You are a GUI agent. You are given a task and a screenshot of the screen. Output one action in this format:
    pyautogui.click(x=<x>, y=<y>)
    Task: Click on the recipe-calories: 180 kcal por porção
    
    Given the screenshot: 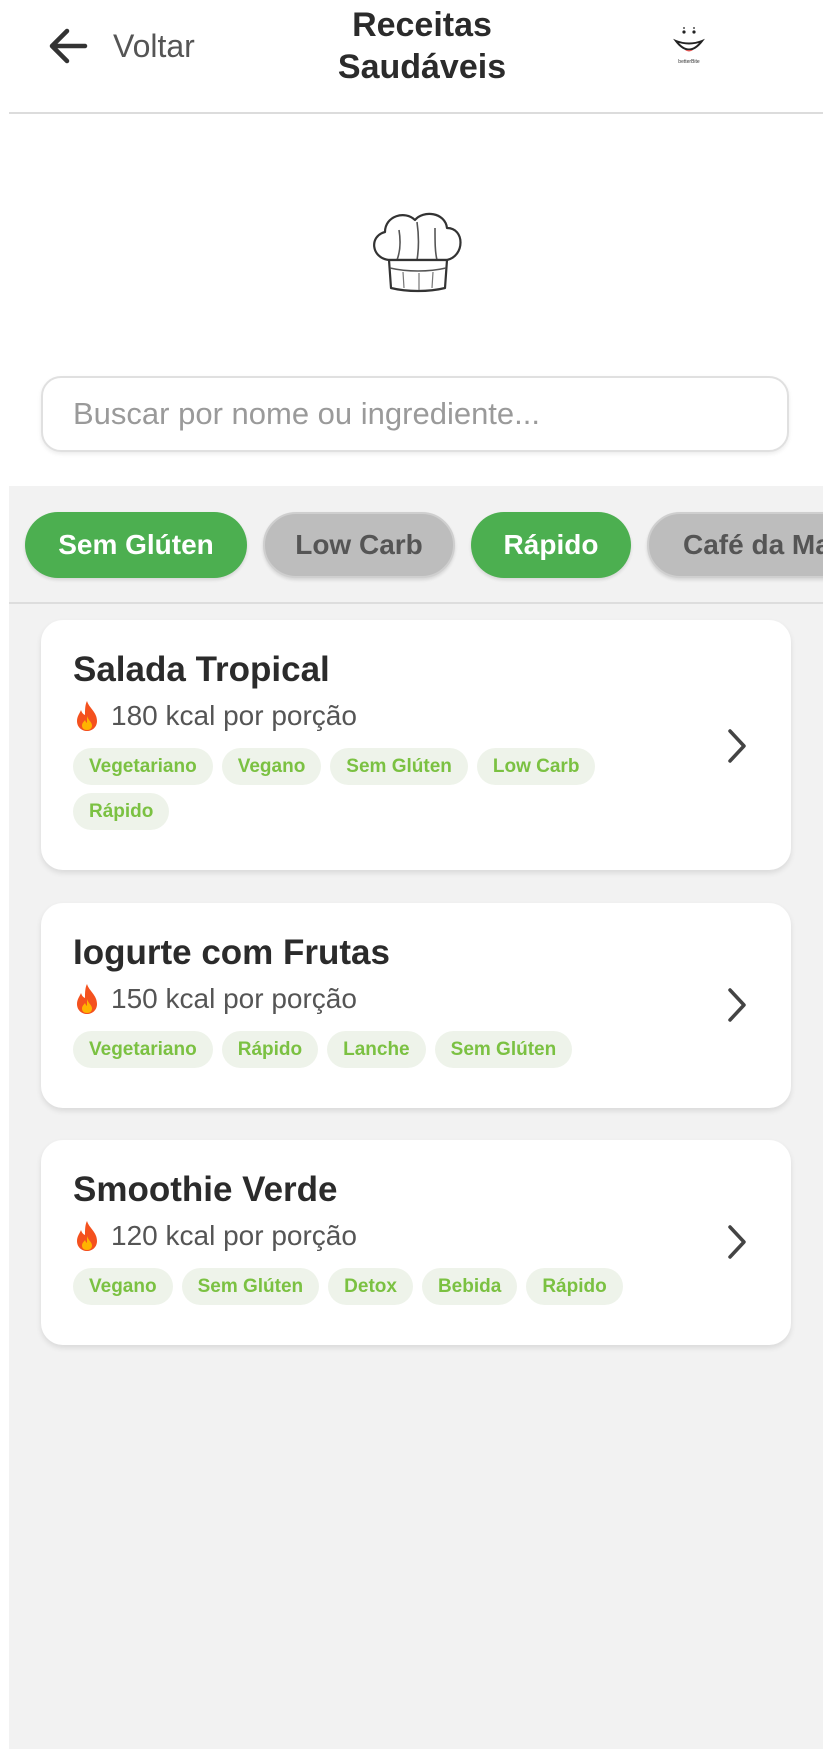 What is the action you would take?
    pyautogui.click(x=215, y=716)
    